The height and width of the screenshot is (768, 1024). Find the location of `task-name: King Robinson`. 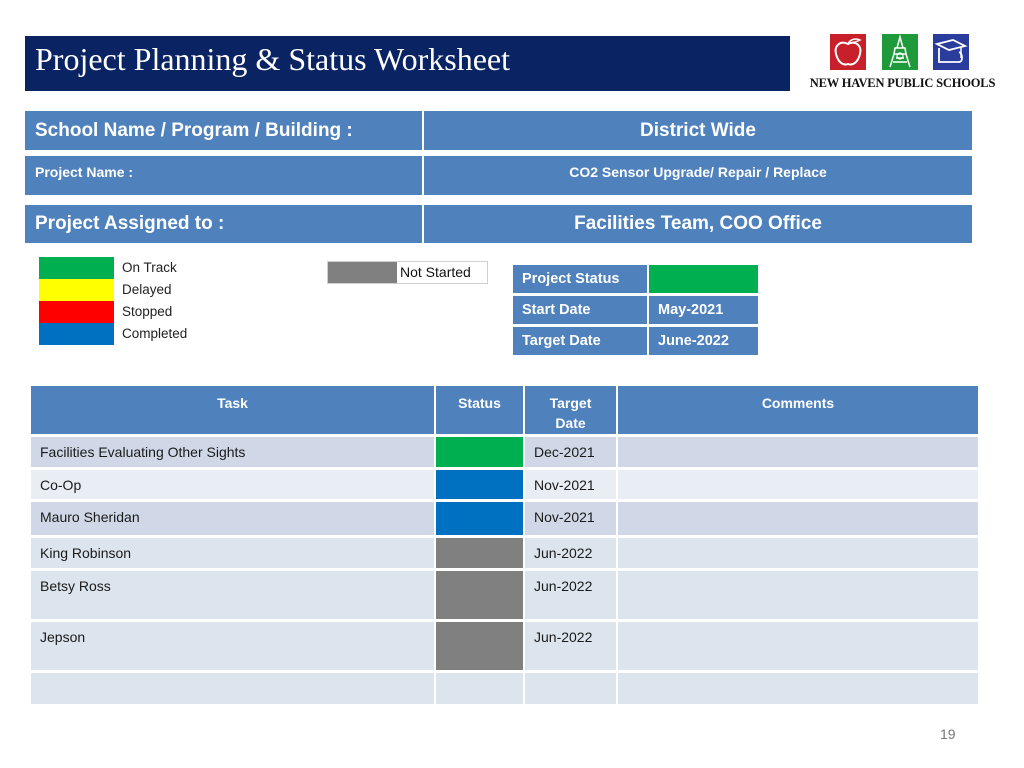

task-name: King Robinson is located at coordinates (232, 553).